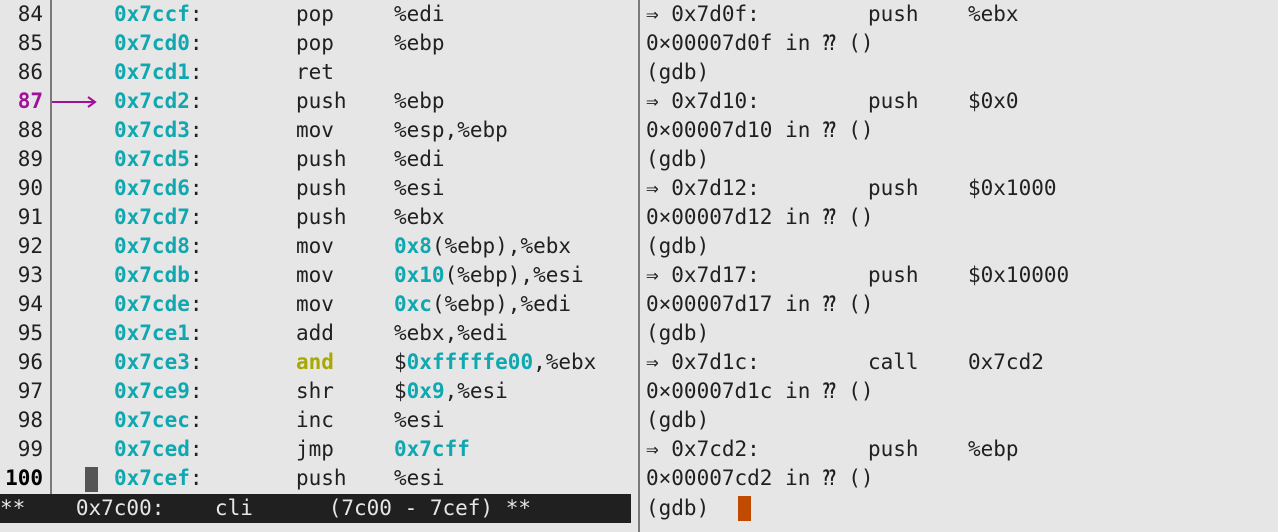 This screenshot has height=532, width=1278. I want to click on gdb-output-line: ⇒ 0x7d10: push $0x0, so click(962, 101).